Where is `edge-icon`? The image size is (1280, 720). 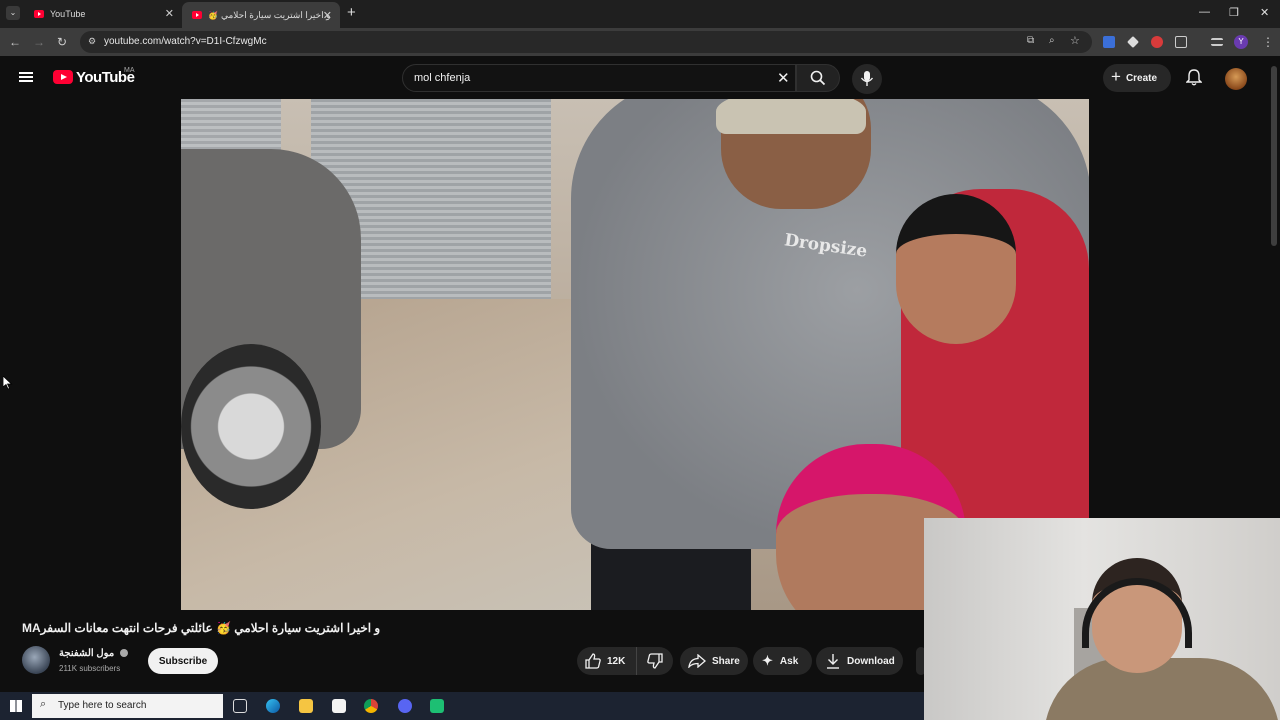 edge-icon is located at coordinates (273, 706).